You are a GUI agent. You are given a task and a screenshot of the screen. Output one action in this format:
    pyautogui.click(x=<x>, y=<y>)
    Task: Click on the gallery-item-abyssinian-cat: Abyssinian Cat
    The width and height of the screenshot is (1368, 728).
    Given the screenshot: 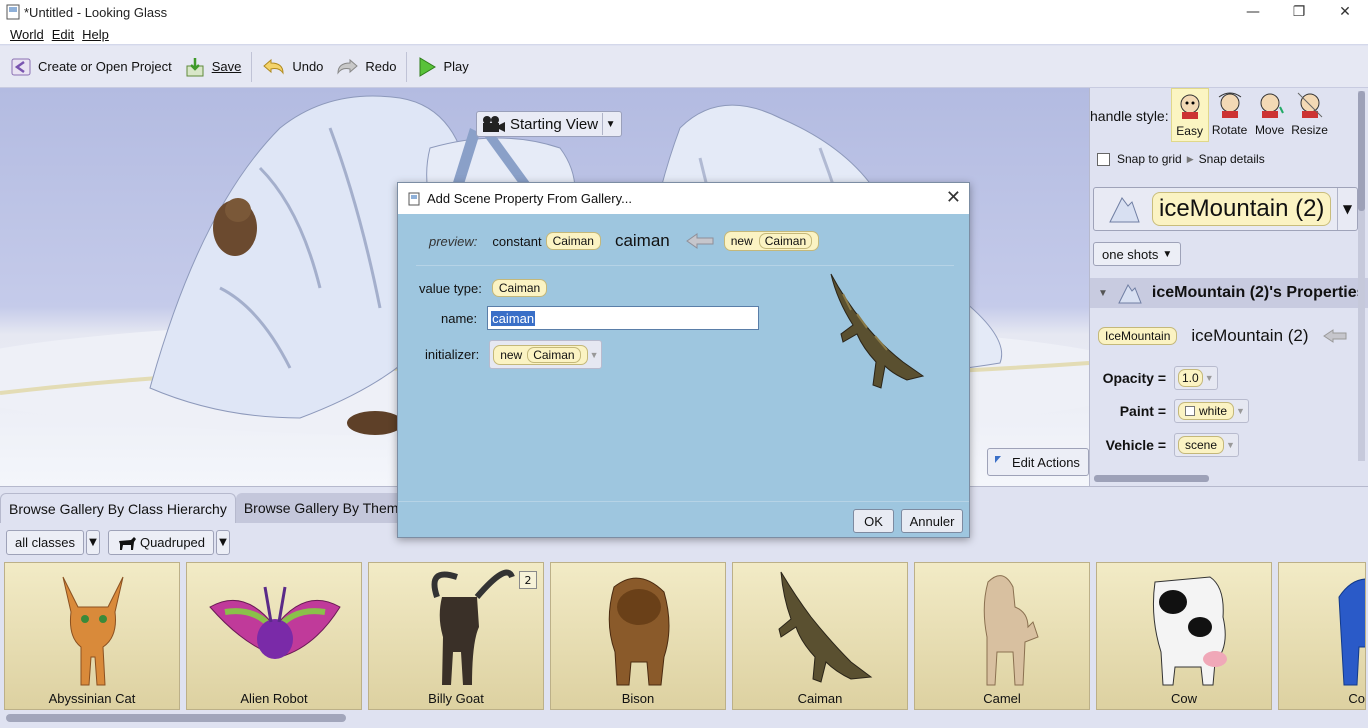 What is the action you would take?
    pyautogui.click(x=92, y=636)
    